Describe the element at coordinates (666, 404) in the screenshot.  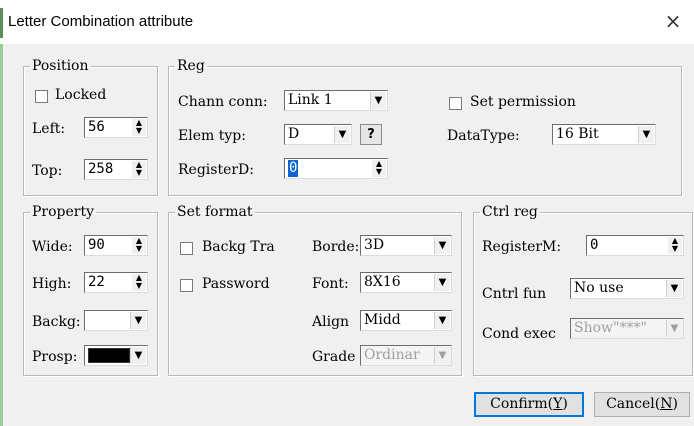
I see `cancel-button-hotkey: N` at that location.